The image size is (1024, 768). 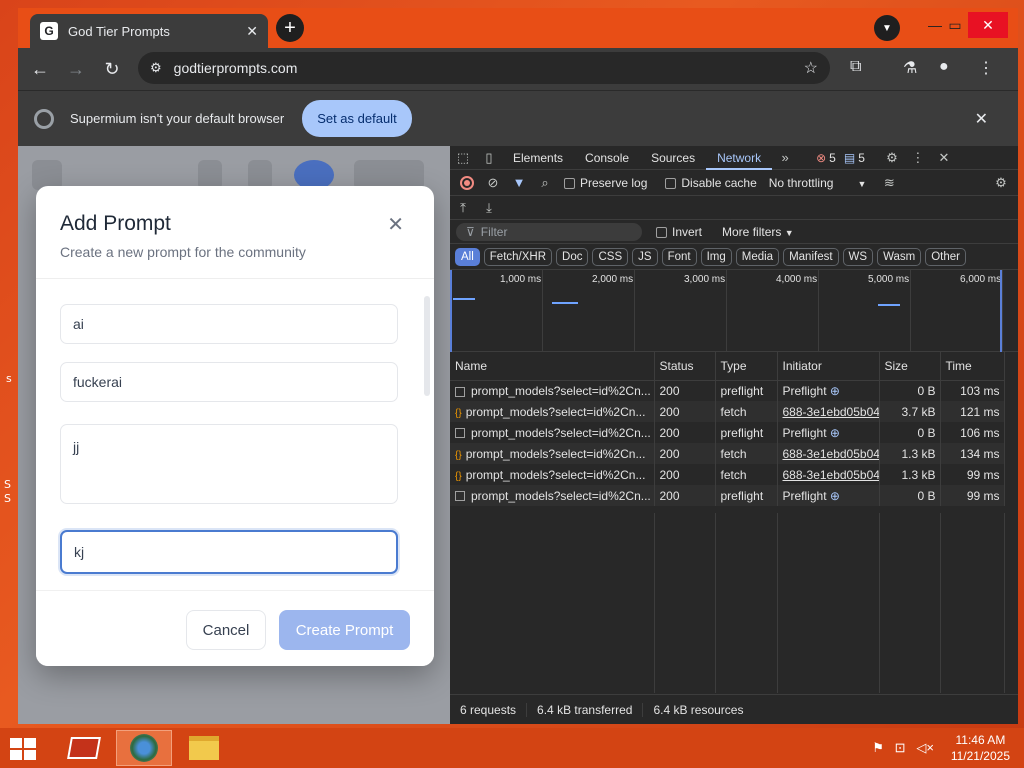 I want to click on record-icon, so click(x=467, y=182).